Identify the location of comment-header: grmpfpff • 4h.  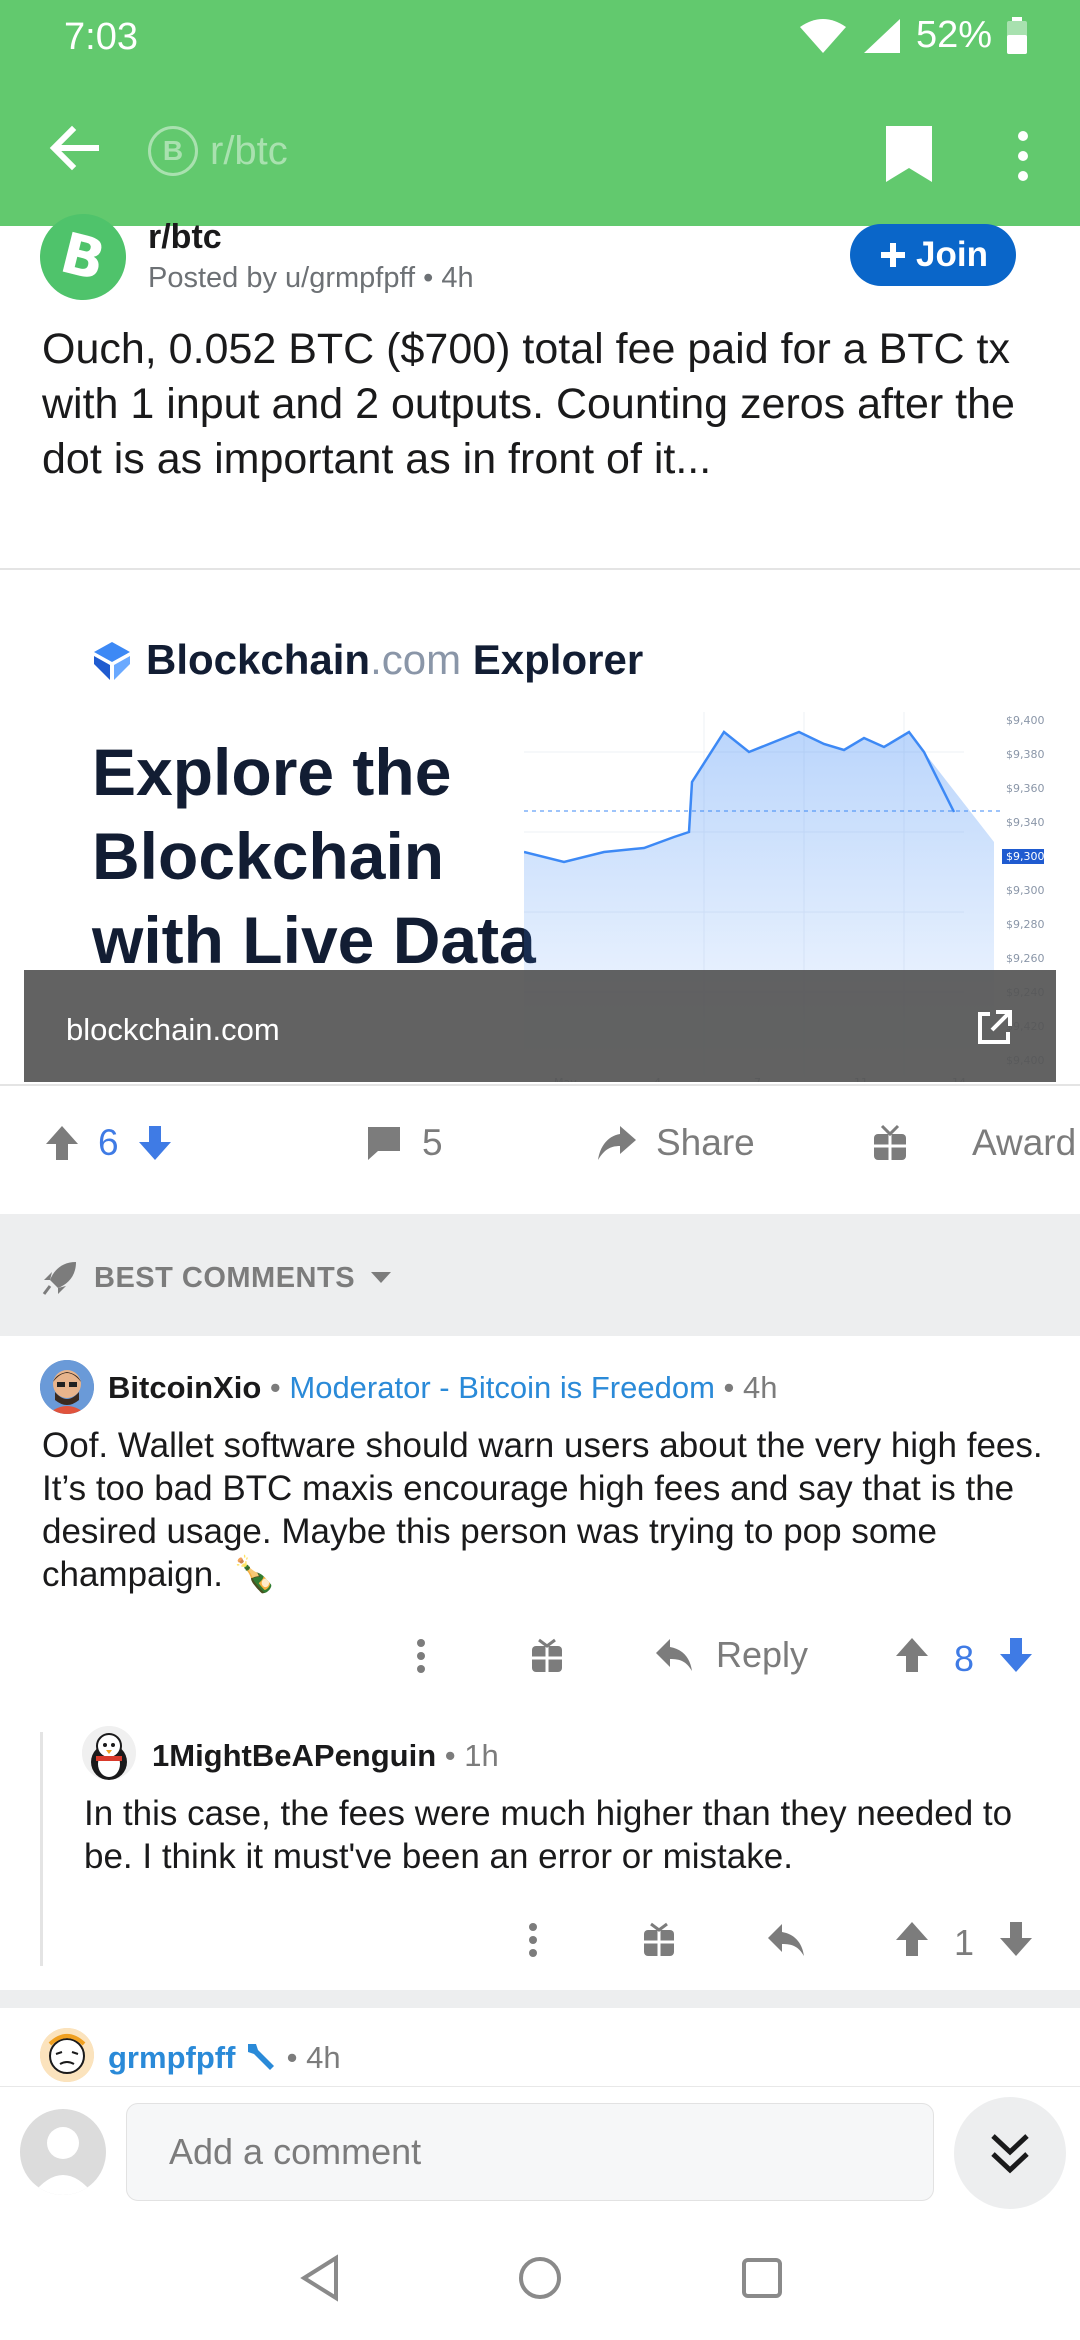
(224, 2058).